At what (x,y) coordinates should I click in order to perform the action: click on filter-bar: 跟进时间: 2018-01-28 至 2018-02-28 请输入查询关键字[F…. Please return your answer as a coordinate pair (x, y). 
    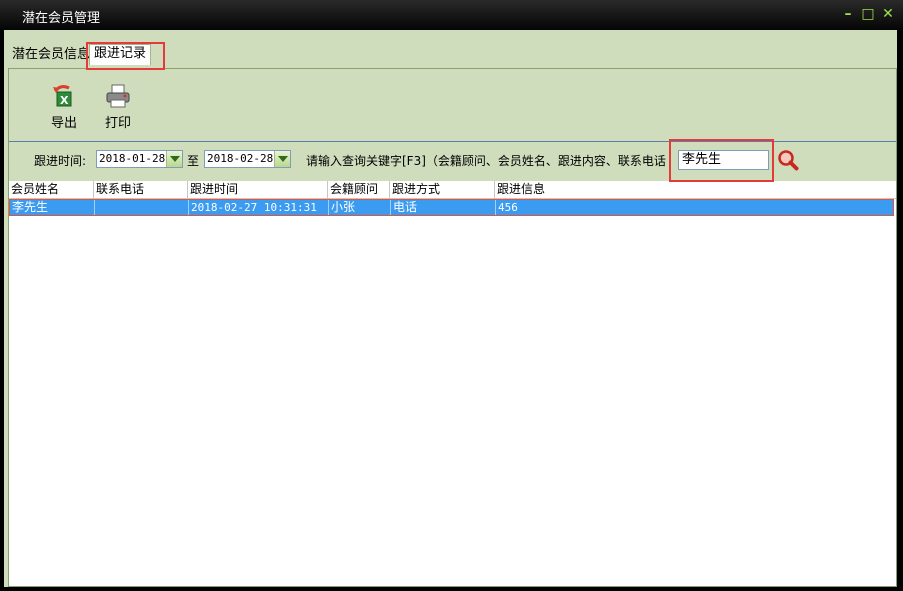
    Looking at the image, I should click on (452, 162).